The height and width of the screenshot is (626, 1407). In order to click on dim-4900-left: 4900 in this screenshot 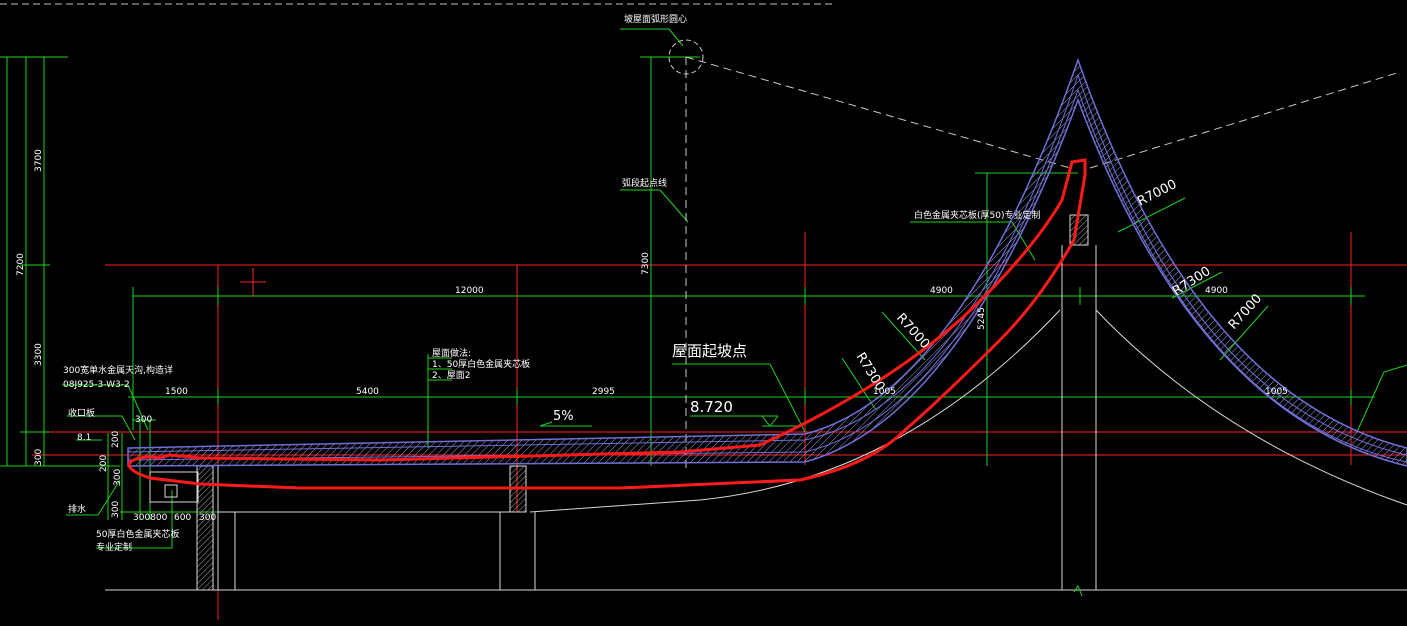, I will do `click(941, 291)`.